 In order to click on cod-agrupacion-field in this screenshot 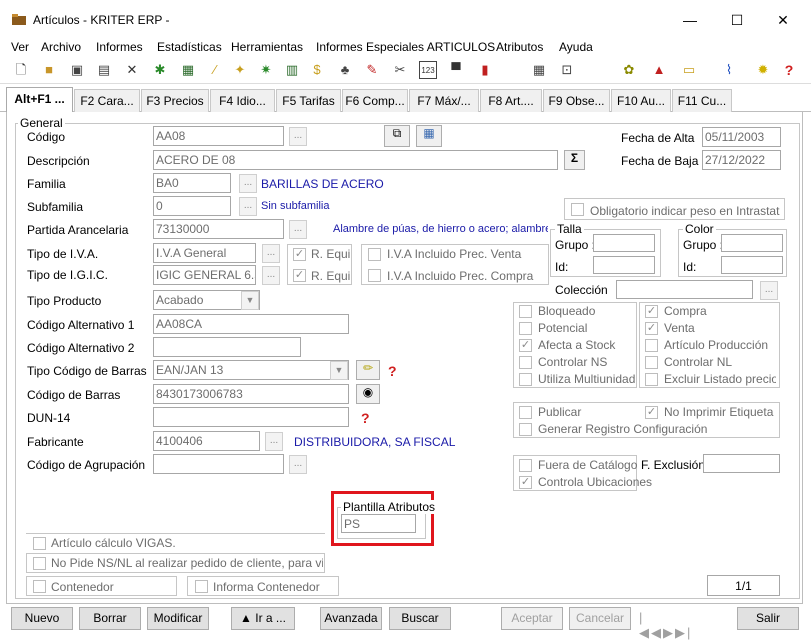, I will do `click(218, 464)`.